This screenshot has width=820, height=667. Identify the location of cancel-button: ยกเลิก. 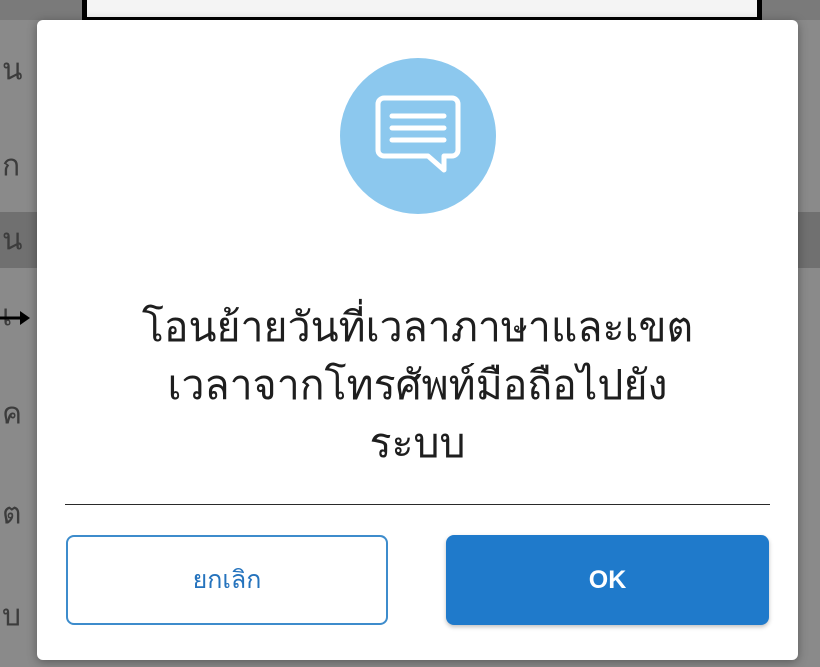
(227, 580).